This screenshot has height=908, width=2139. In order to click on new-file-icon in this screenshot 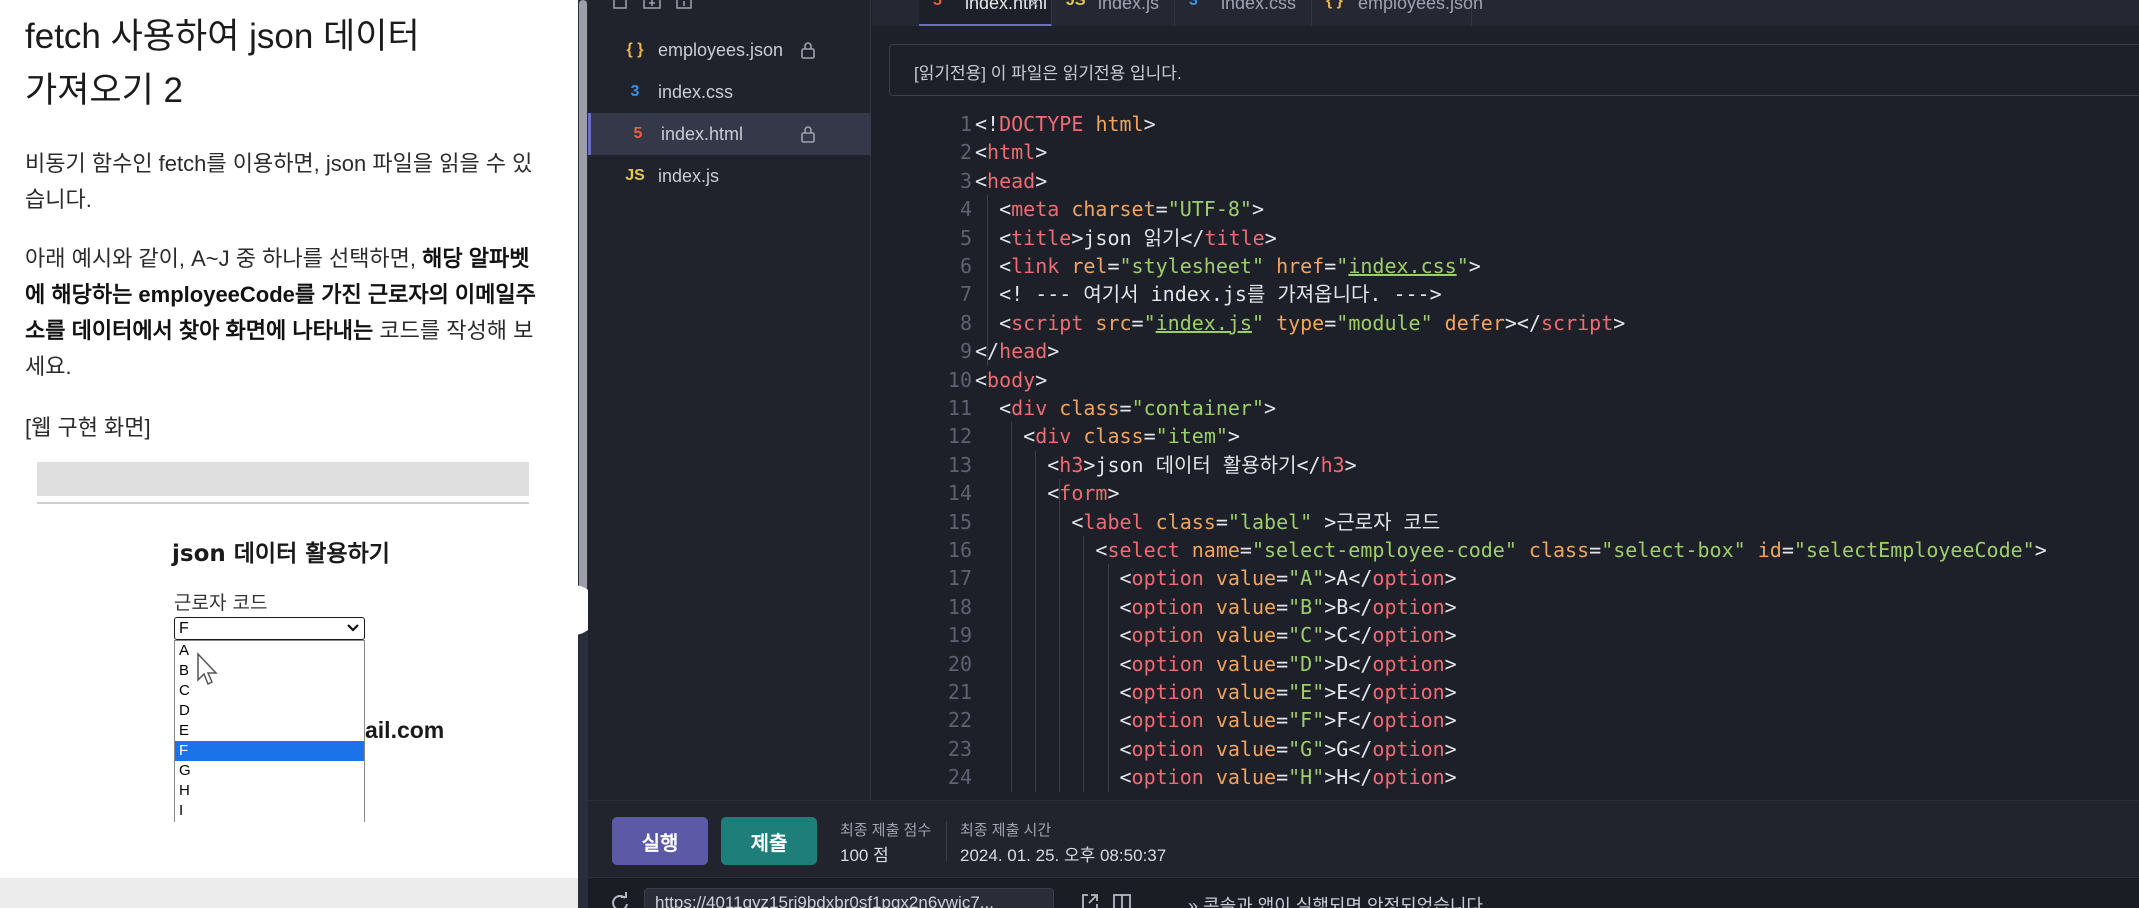, I will do `click(620, 6)`.